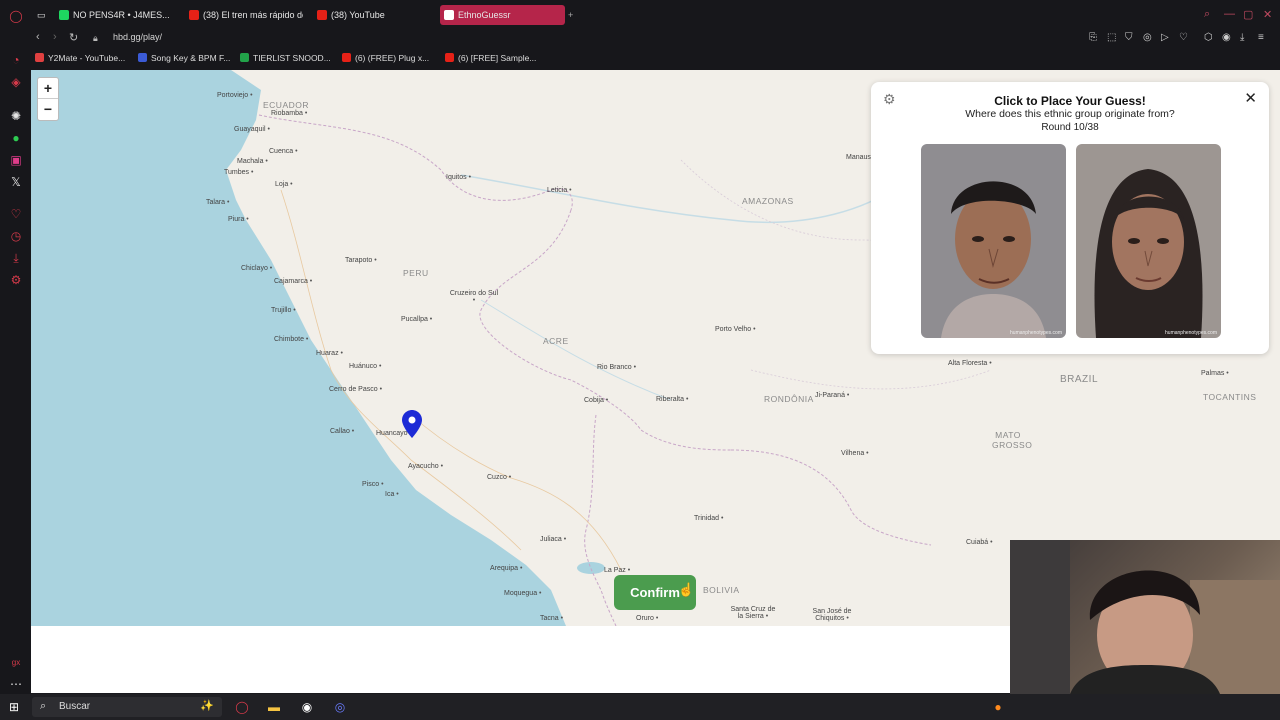 This screenshot has width=1280, height=720. Describe the element at coordinates (372, 15) in the screenshot. I see `tab-youtube: (38) YouTube` at that location.